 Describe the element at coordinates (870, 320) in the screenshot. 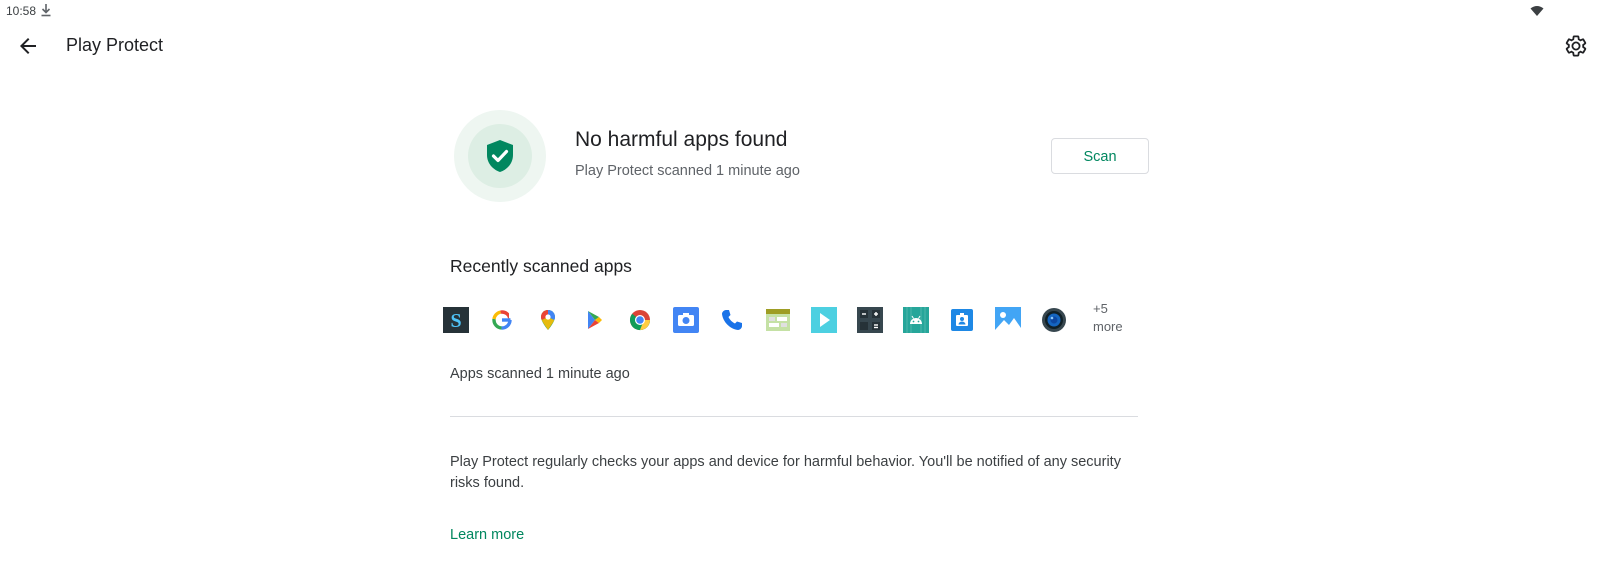

I see `calculator-icon` at that location.